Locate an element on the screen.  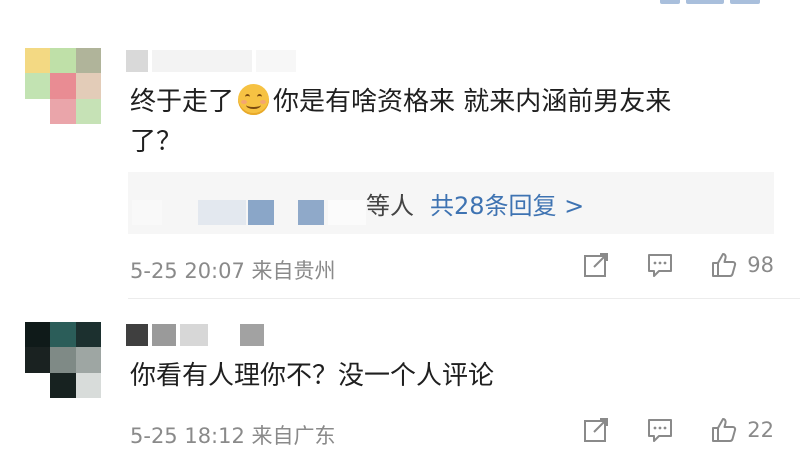
reply-users-suffix: 等人 is located at coordinates (390, 206).